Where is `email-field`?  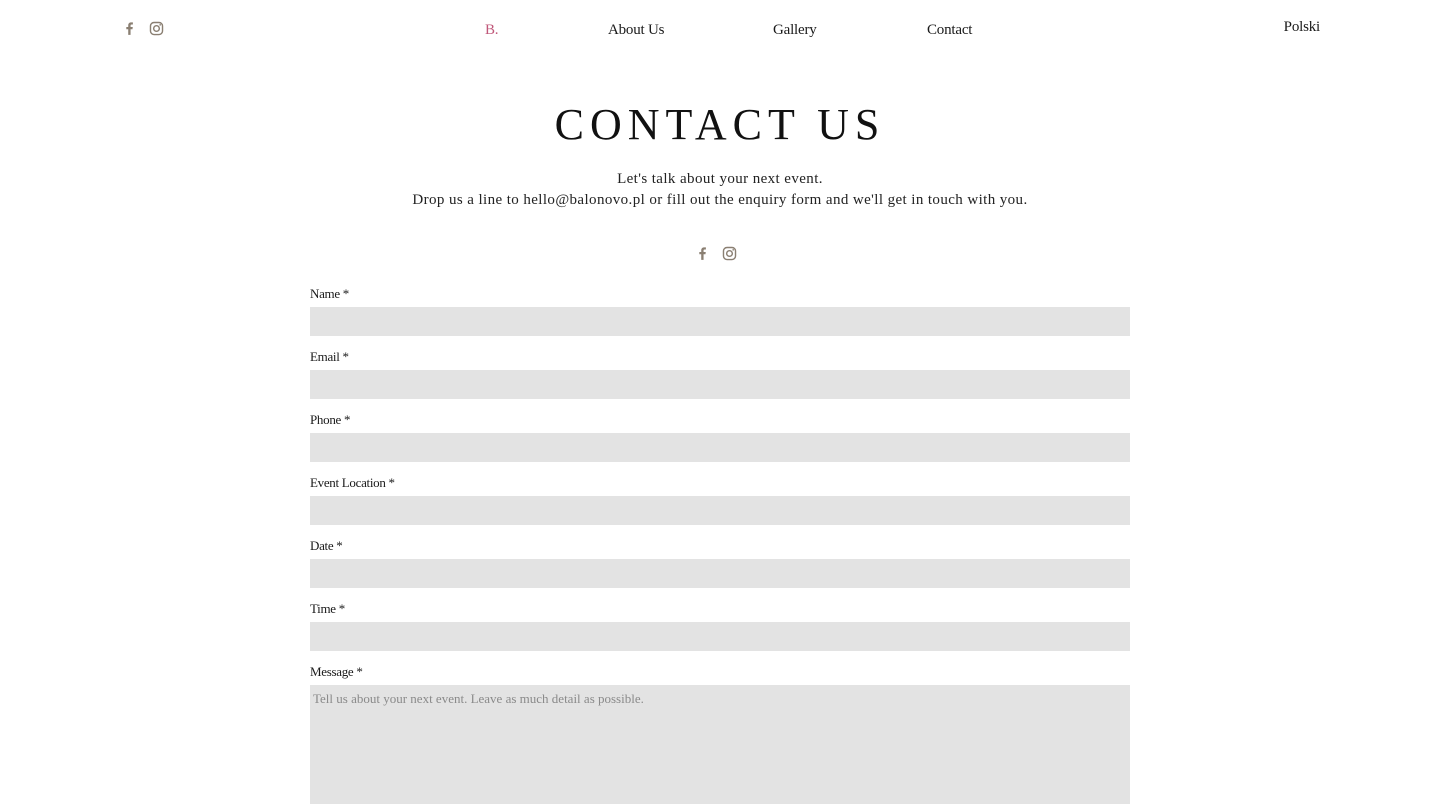
email-field is located at coordinates (720, 384).